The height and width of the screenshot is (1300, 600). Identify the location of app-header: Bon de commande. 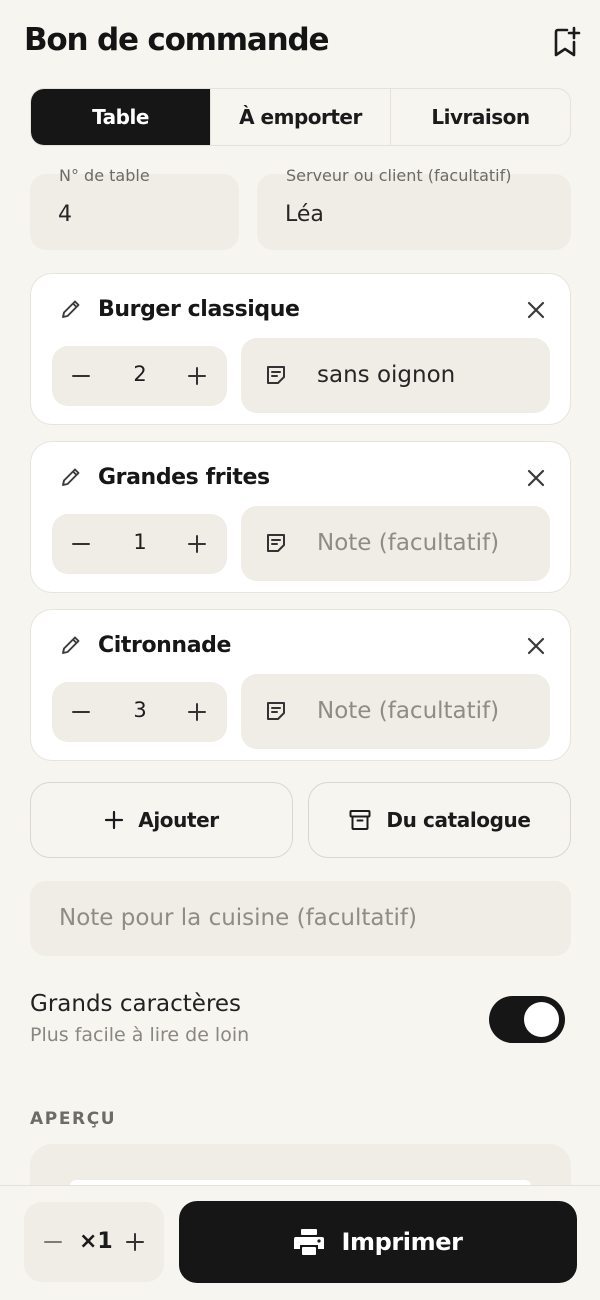
(300, 42).